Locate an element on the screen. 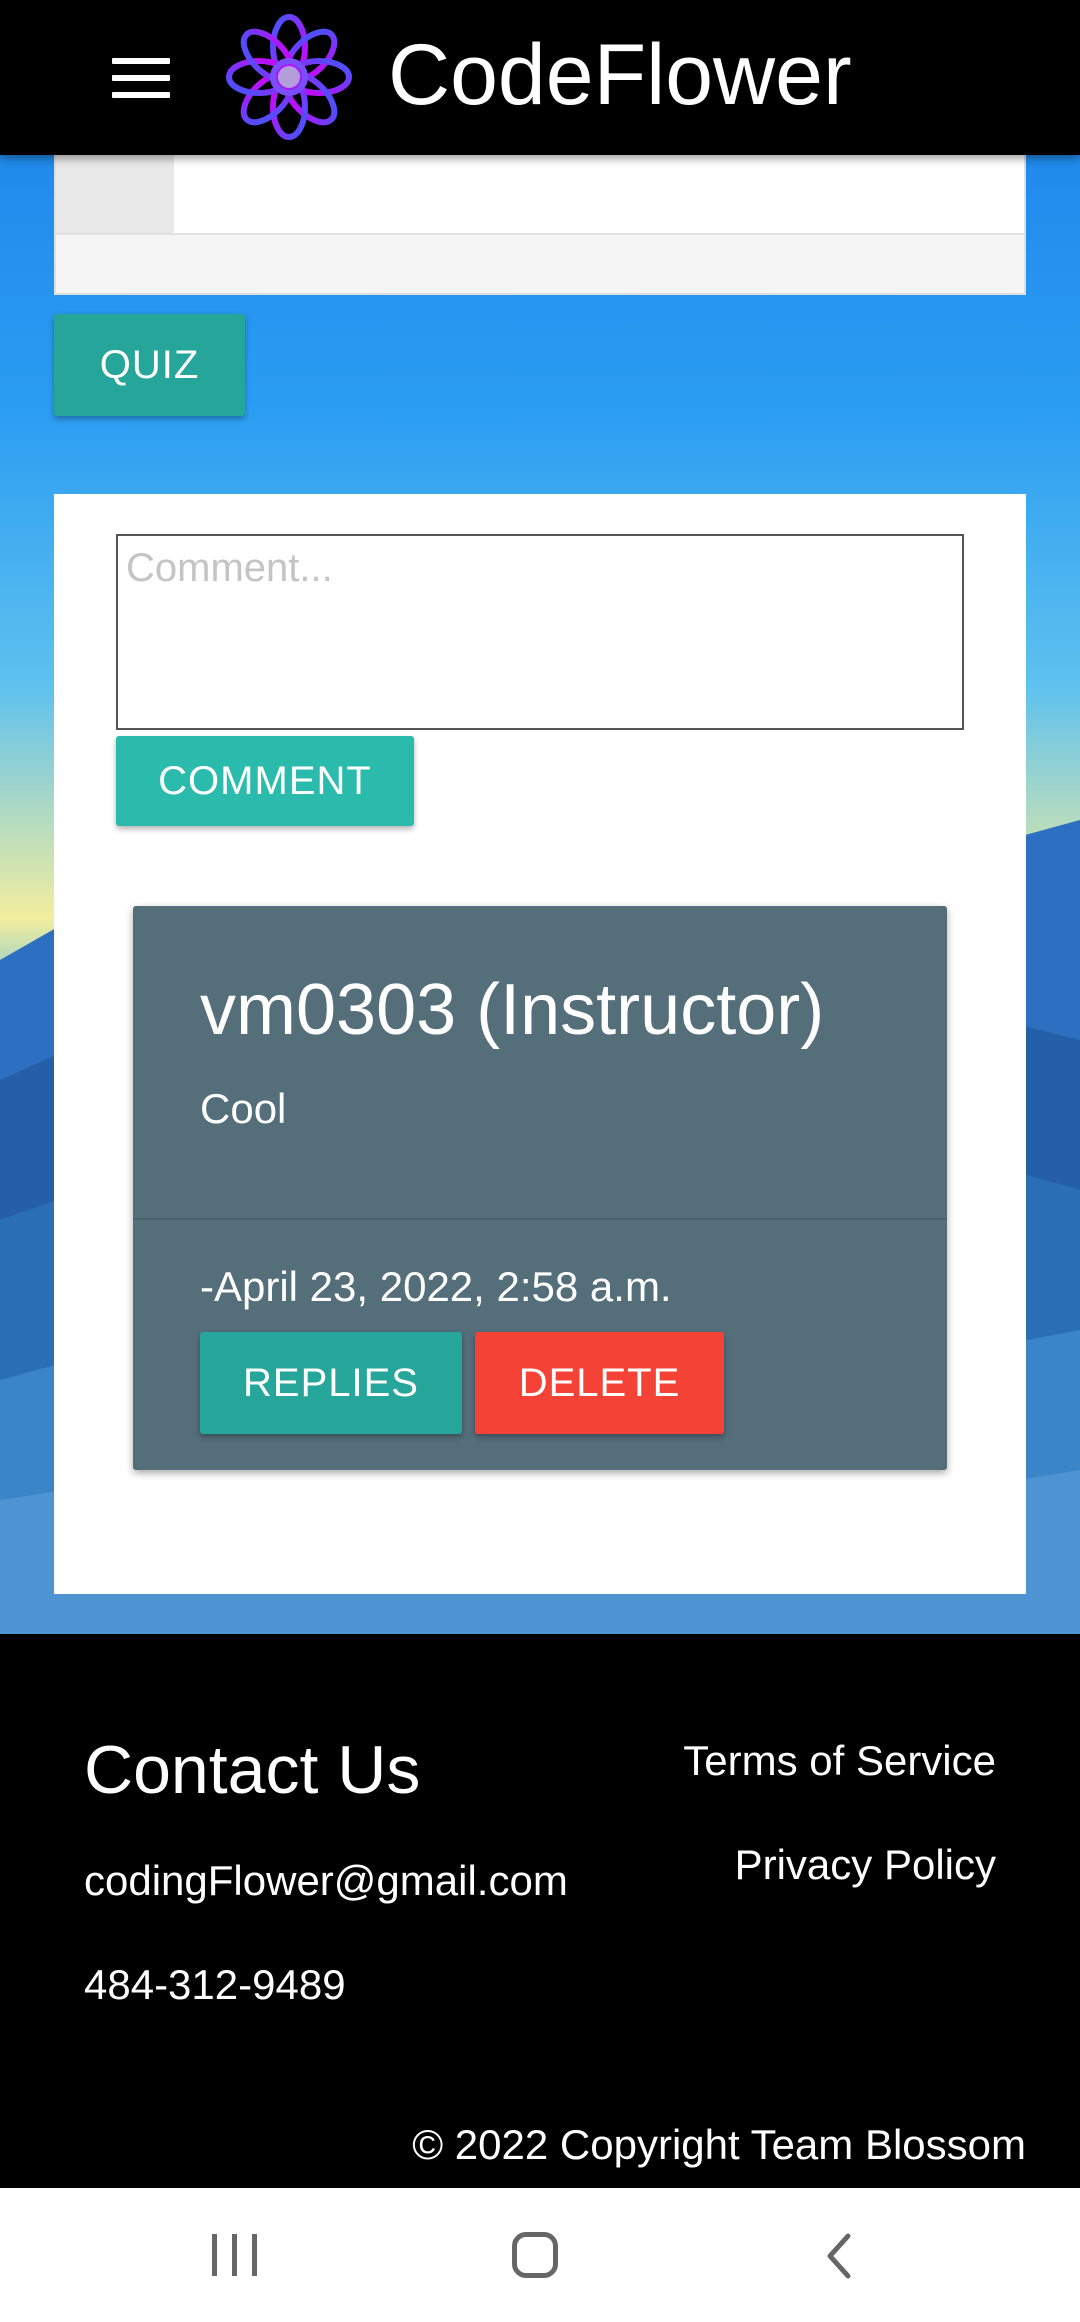 This screenshot has height=2322, width=1080. copyright-text: © 2022 Copyright Team Blossom is located at coordinates (719, 2144).